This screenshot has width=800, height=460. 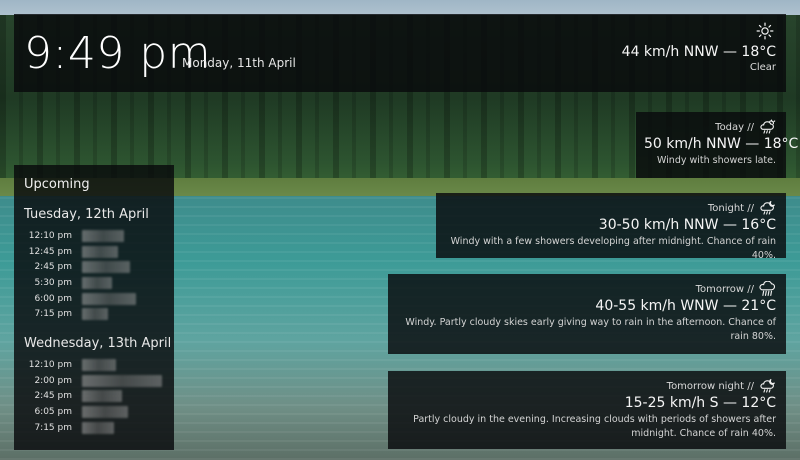 What do you see at coordinates (53, 380) in the screenshot?
I see `event-time: 2:00 pm` at bounding box center [53, 380].